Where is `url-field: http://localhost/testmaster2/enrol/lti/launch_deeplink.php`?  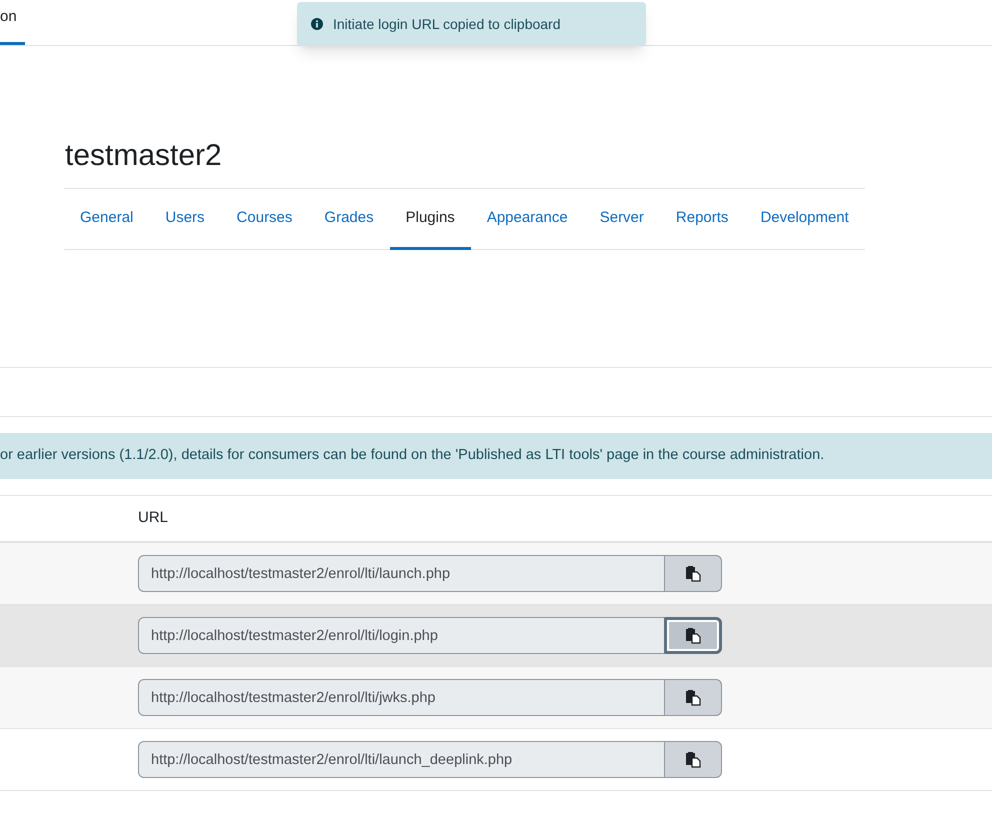
url-field: http://localhost/testmaster2/enrol/lti/launch_deeplink.php is located at coordinates (401, 759).